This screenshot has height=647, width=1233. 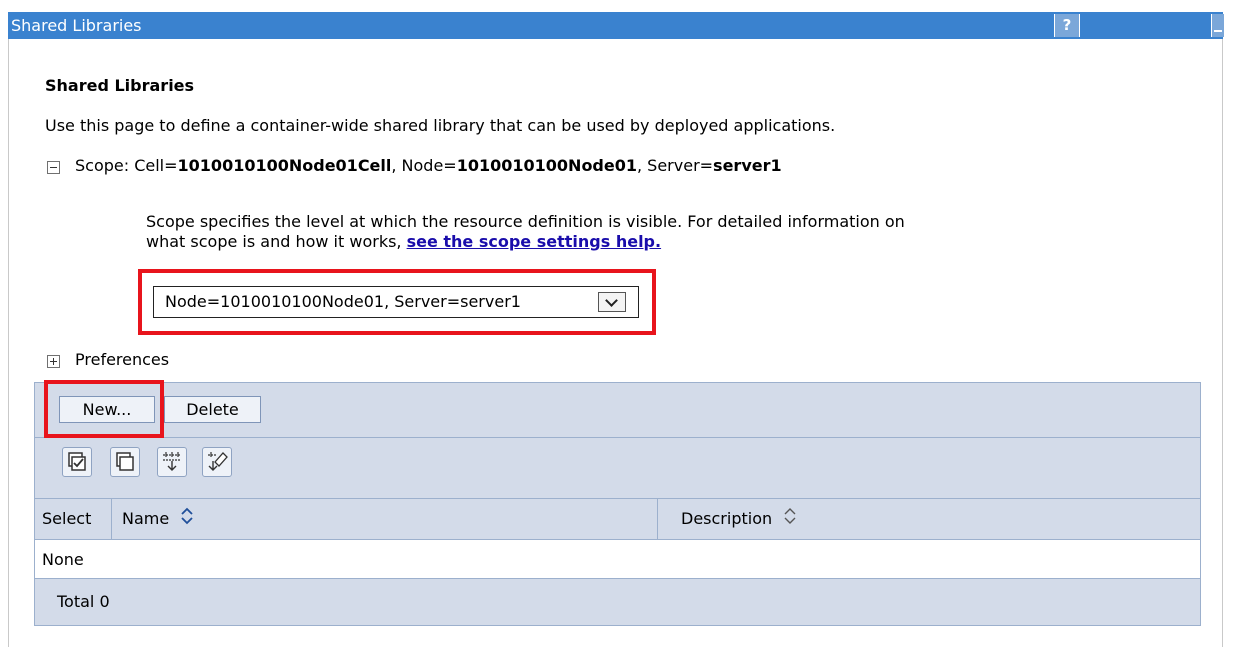 I want to click on scope-server-prefix: , Server=, so click(x=675, y=165).